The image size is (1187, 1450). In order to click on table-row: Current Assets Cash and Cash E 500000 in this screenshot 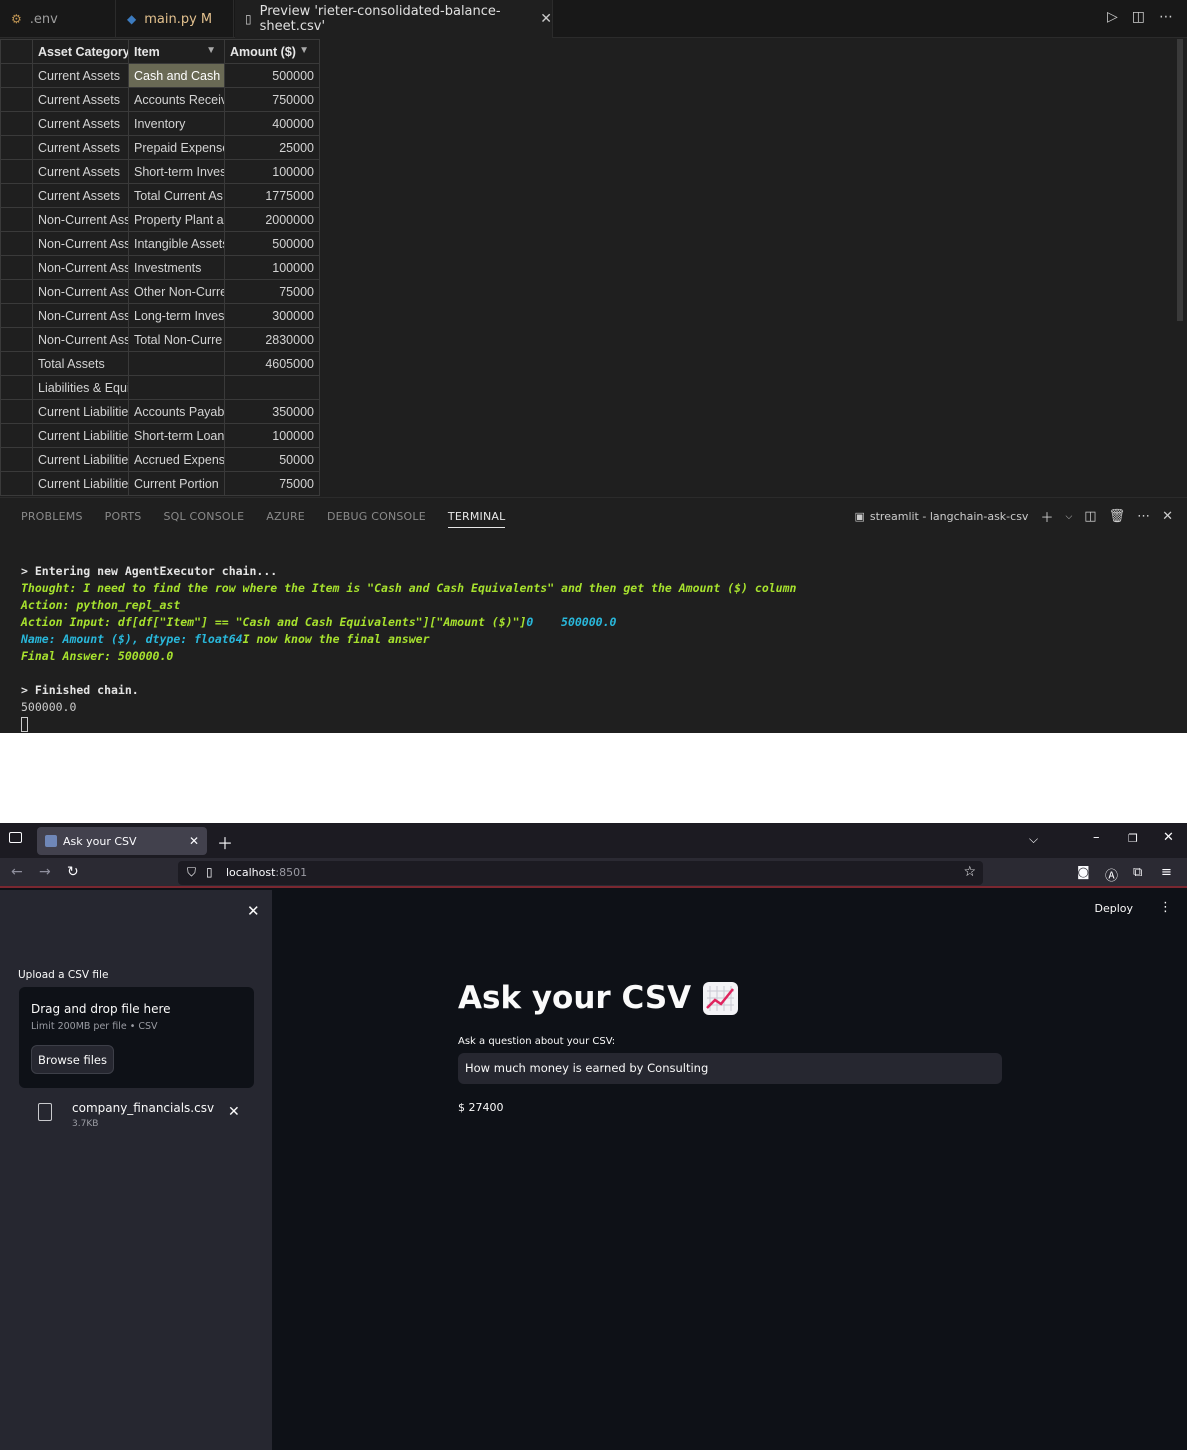, I will do `click(160, 75)`.